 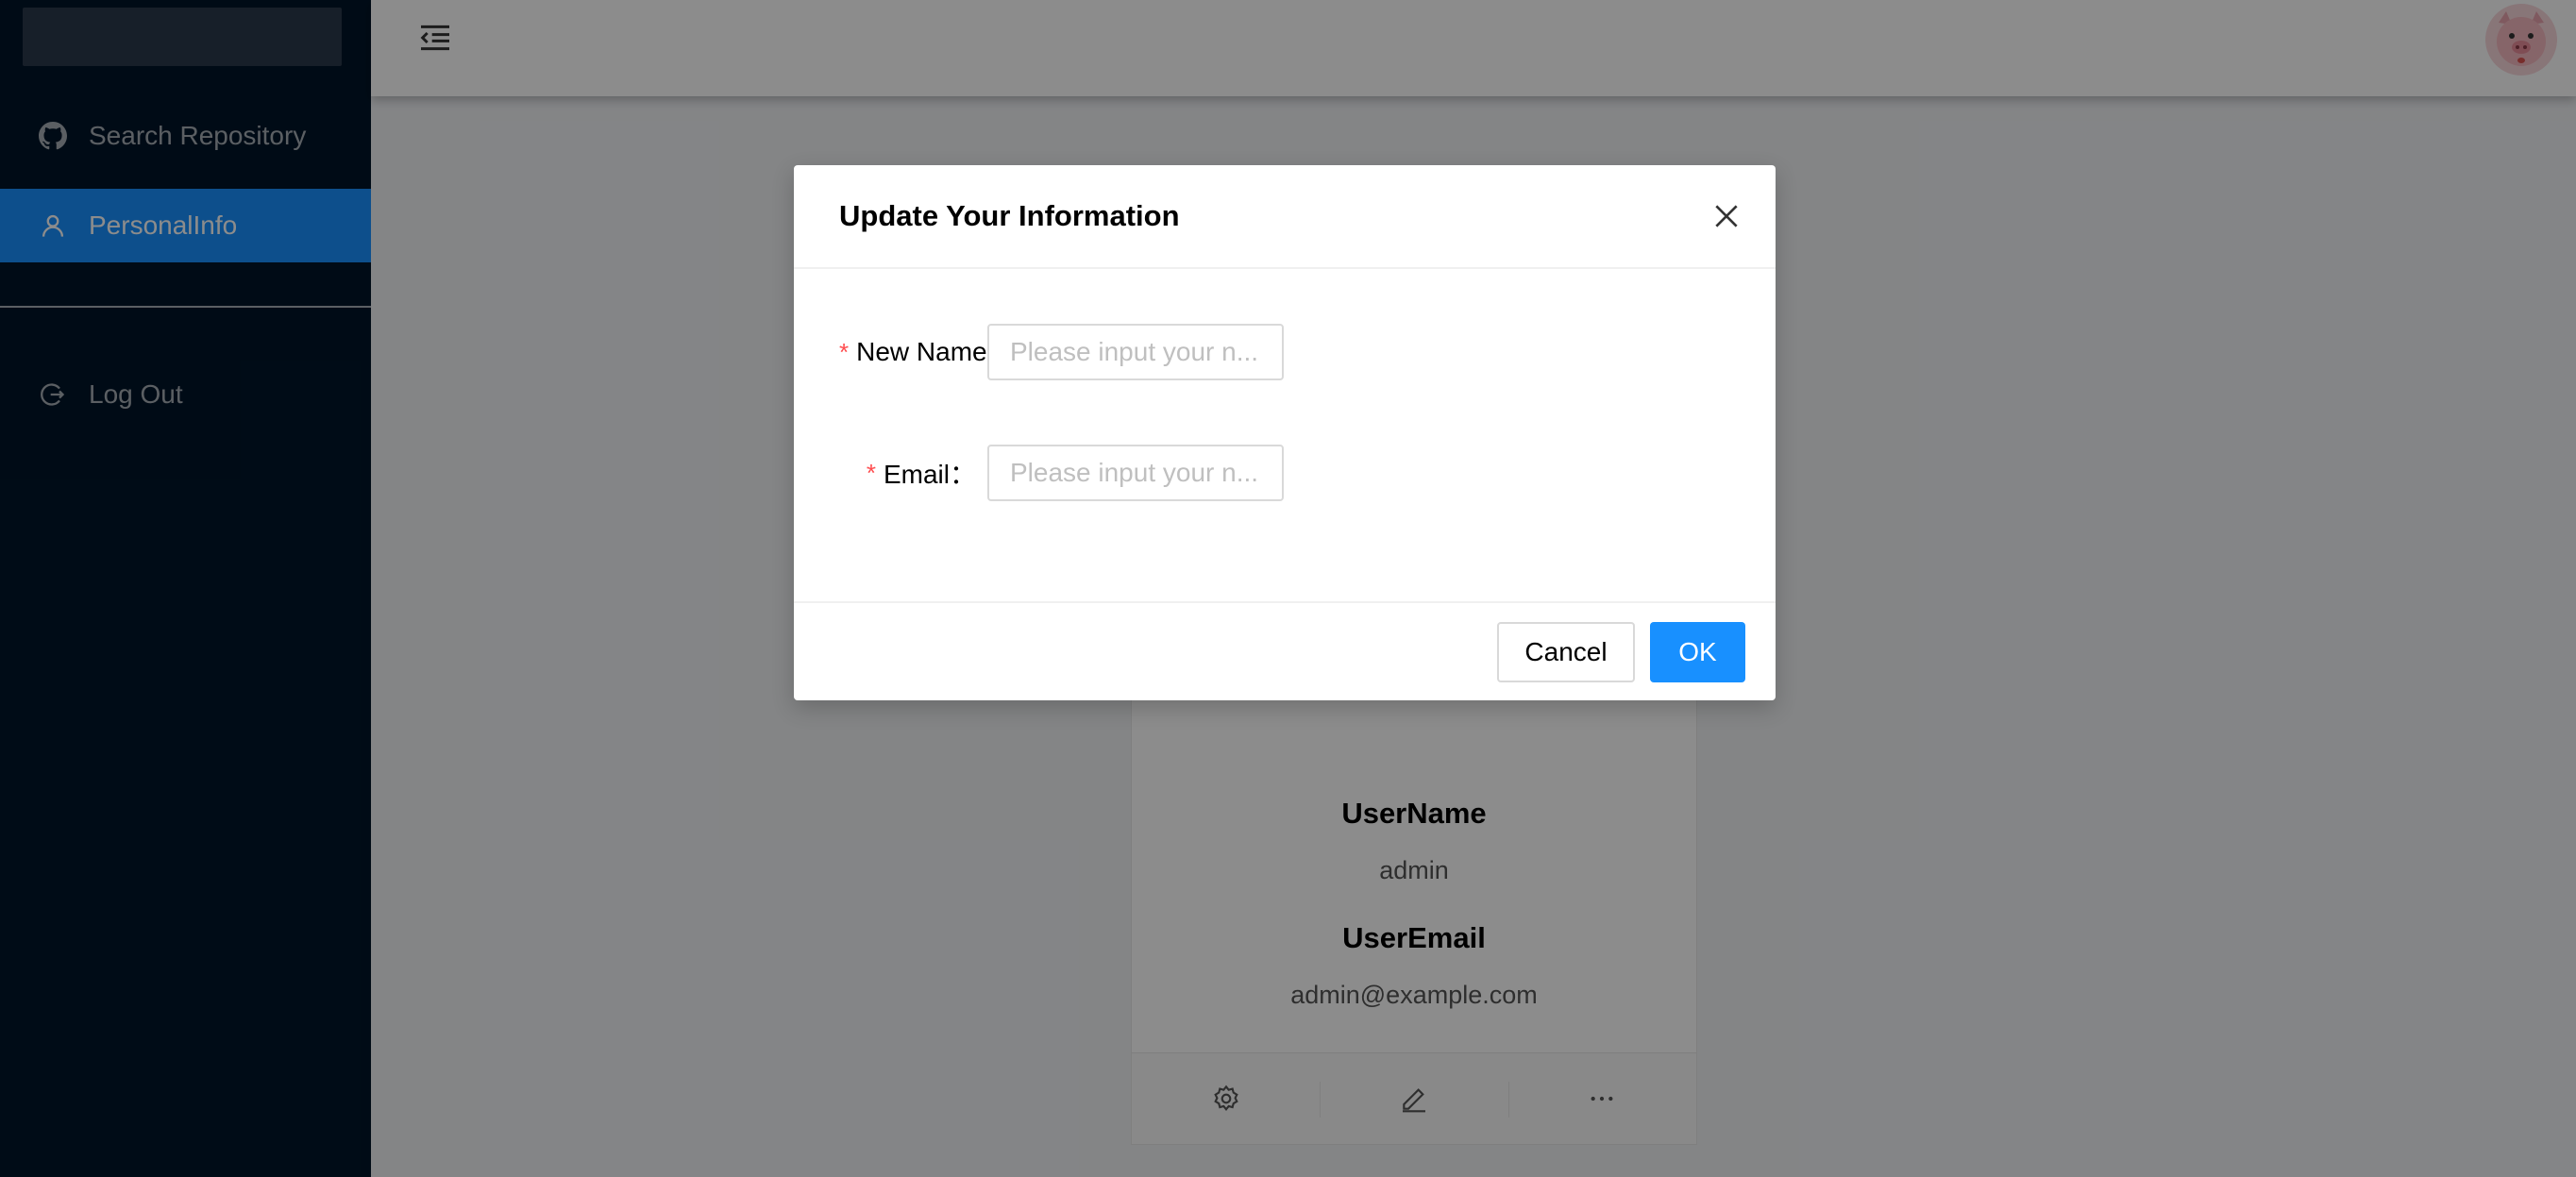 What do you see at coordinates (1136, 473) in the screenshot?
I see `email-input` at bounding box center [1136, 473].